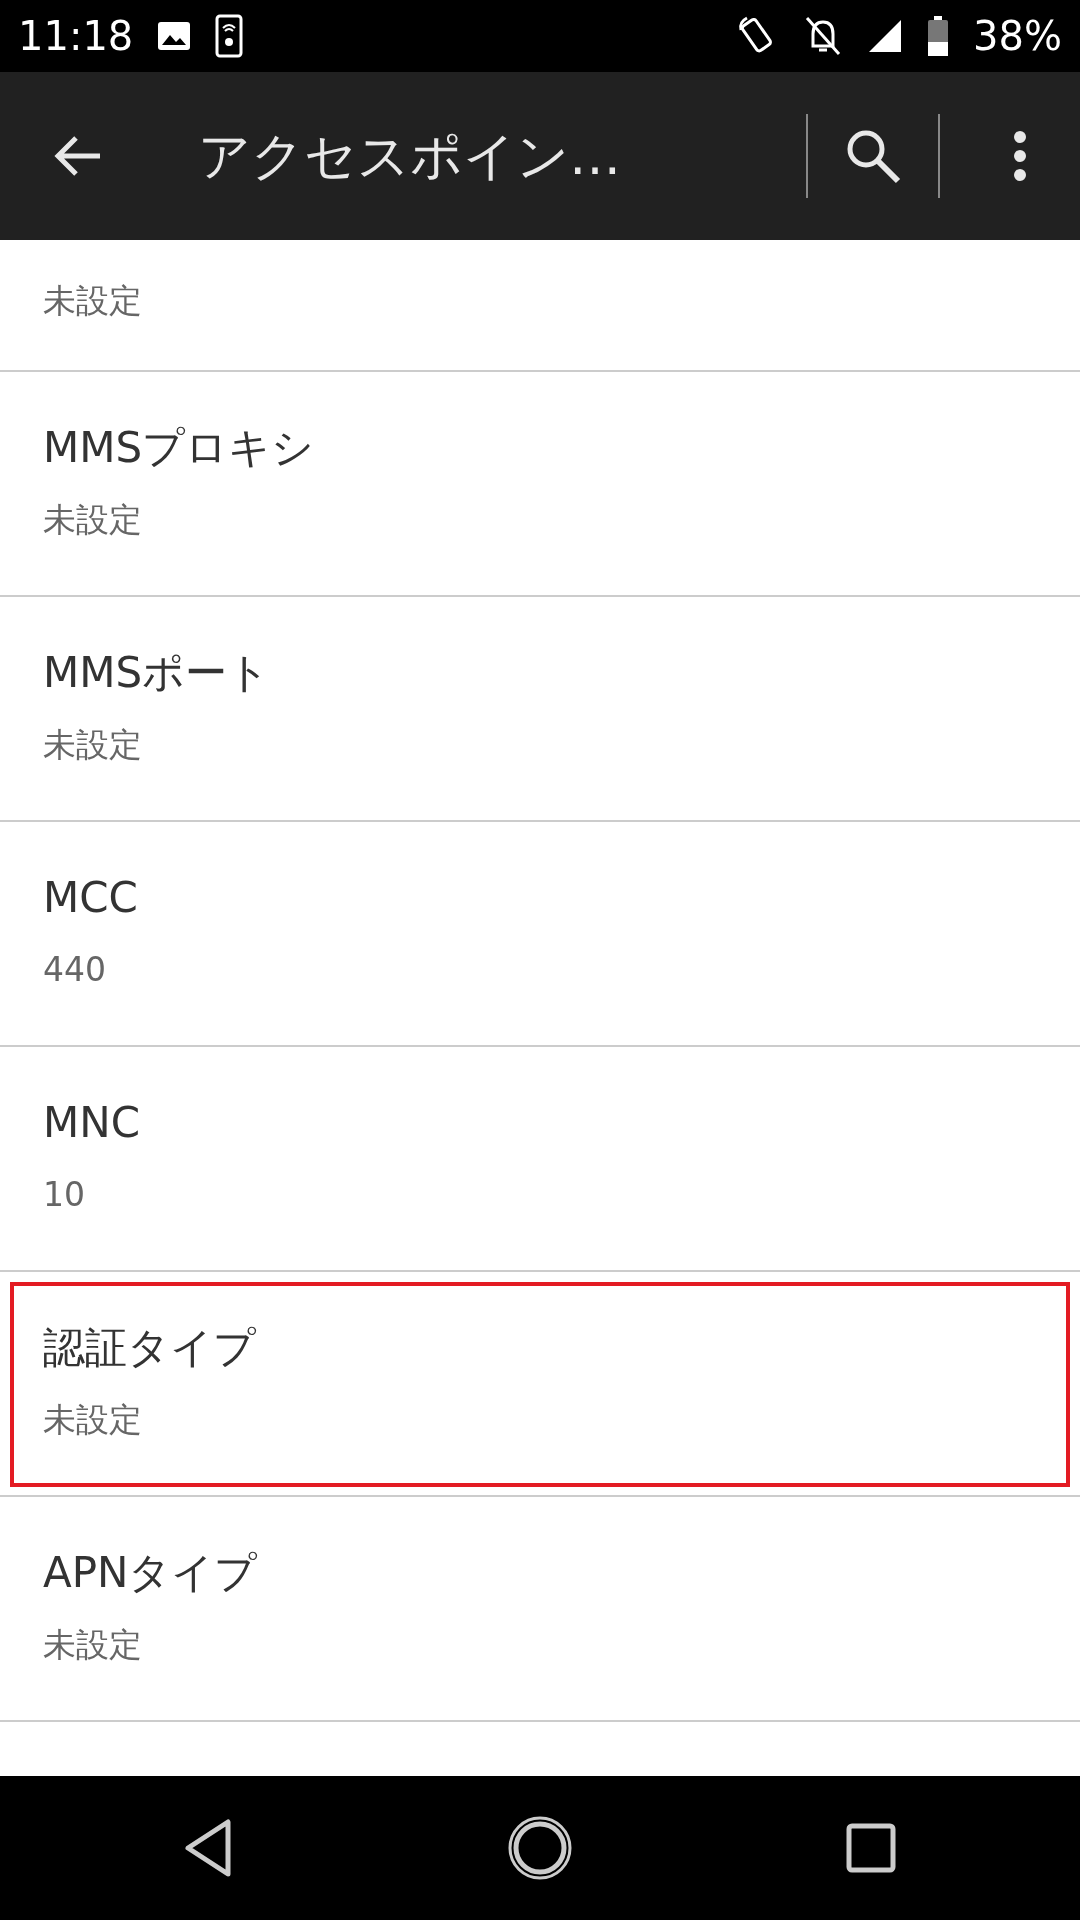  What do you see at coordinates (179, 447) in the screenshot?
I see `setting-title: MMSプロキシ` at bounding box center [179, 447].